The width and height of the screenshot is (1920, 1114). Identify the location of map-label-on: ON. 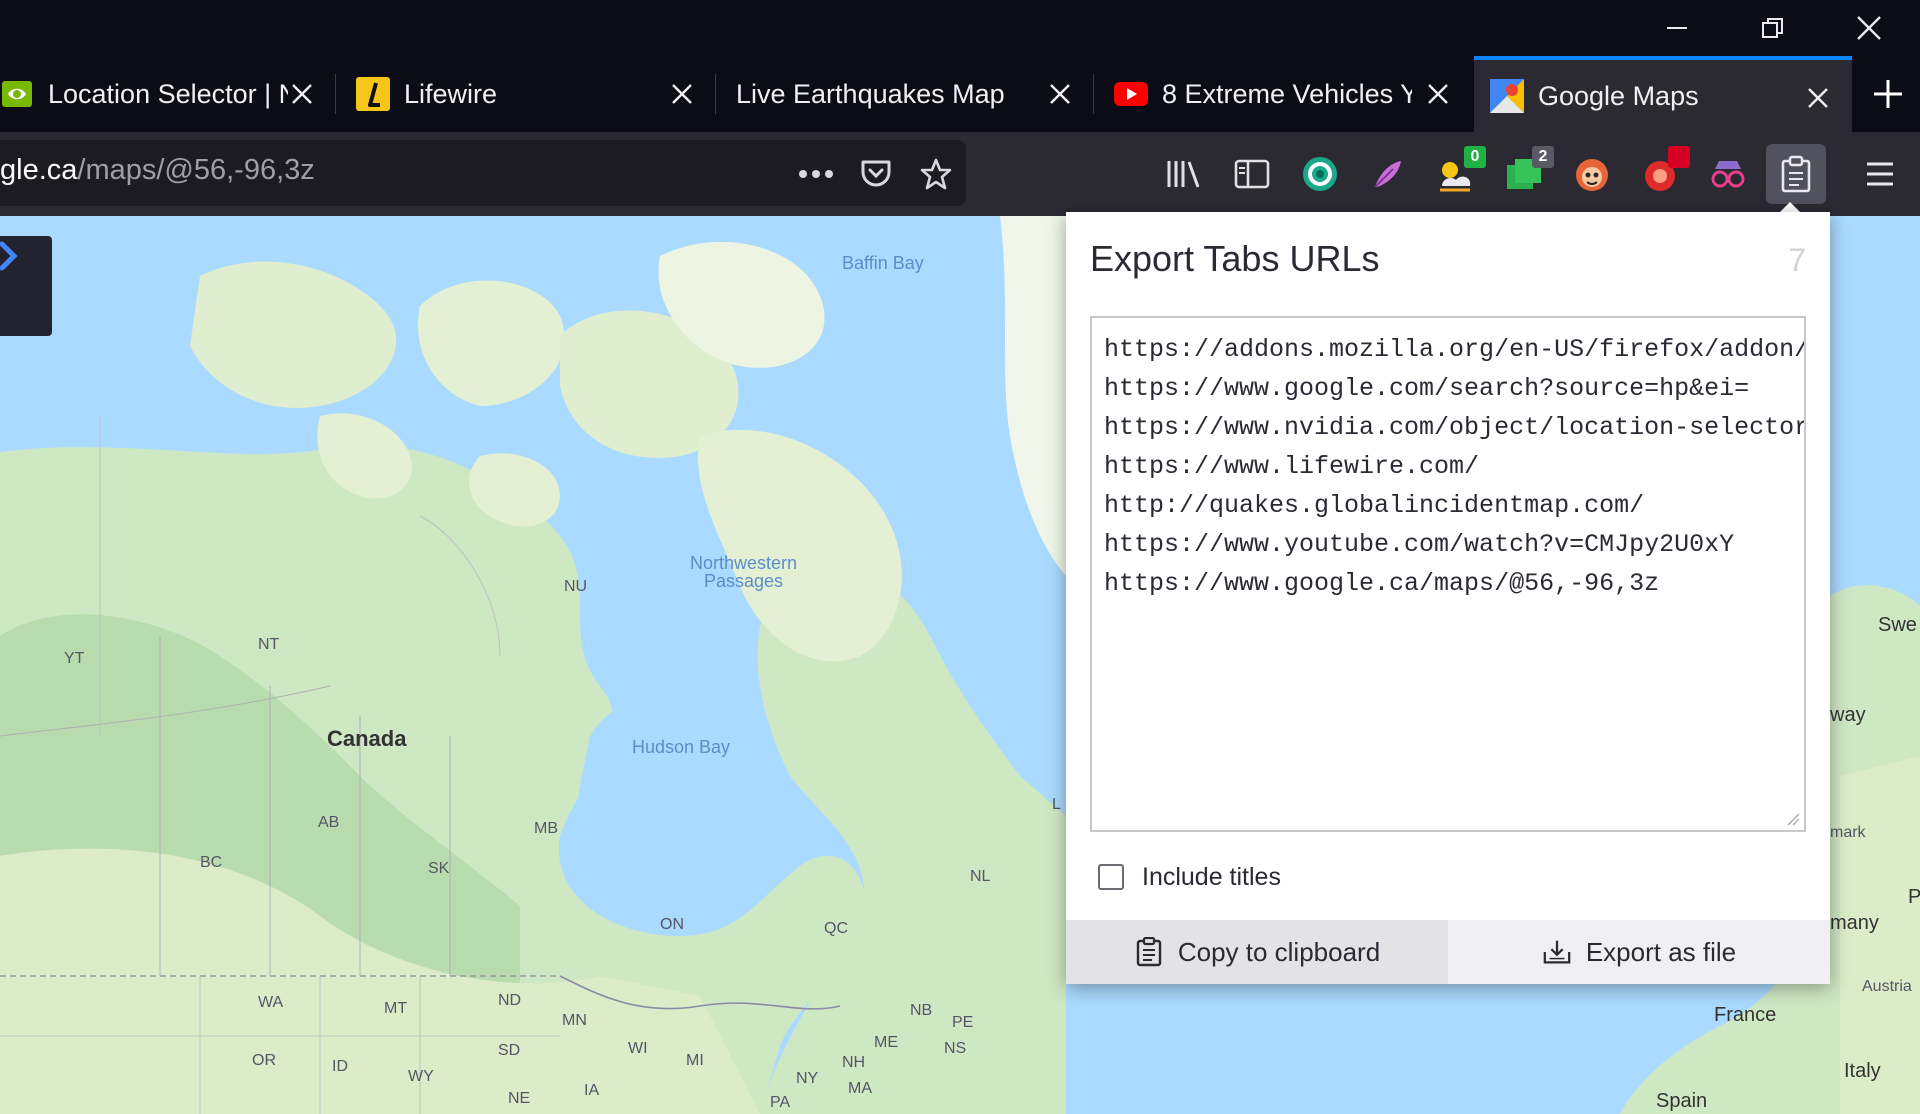
(672, 924).